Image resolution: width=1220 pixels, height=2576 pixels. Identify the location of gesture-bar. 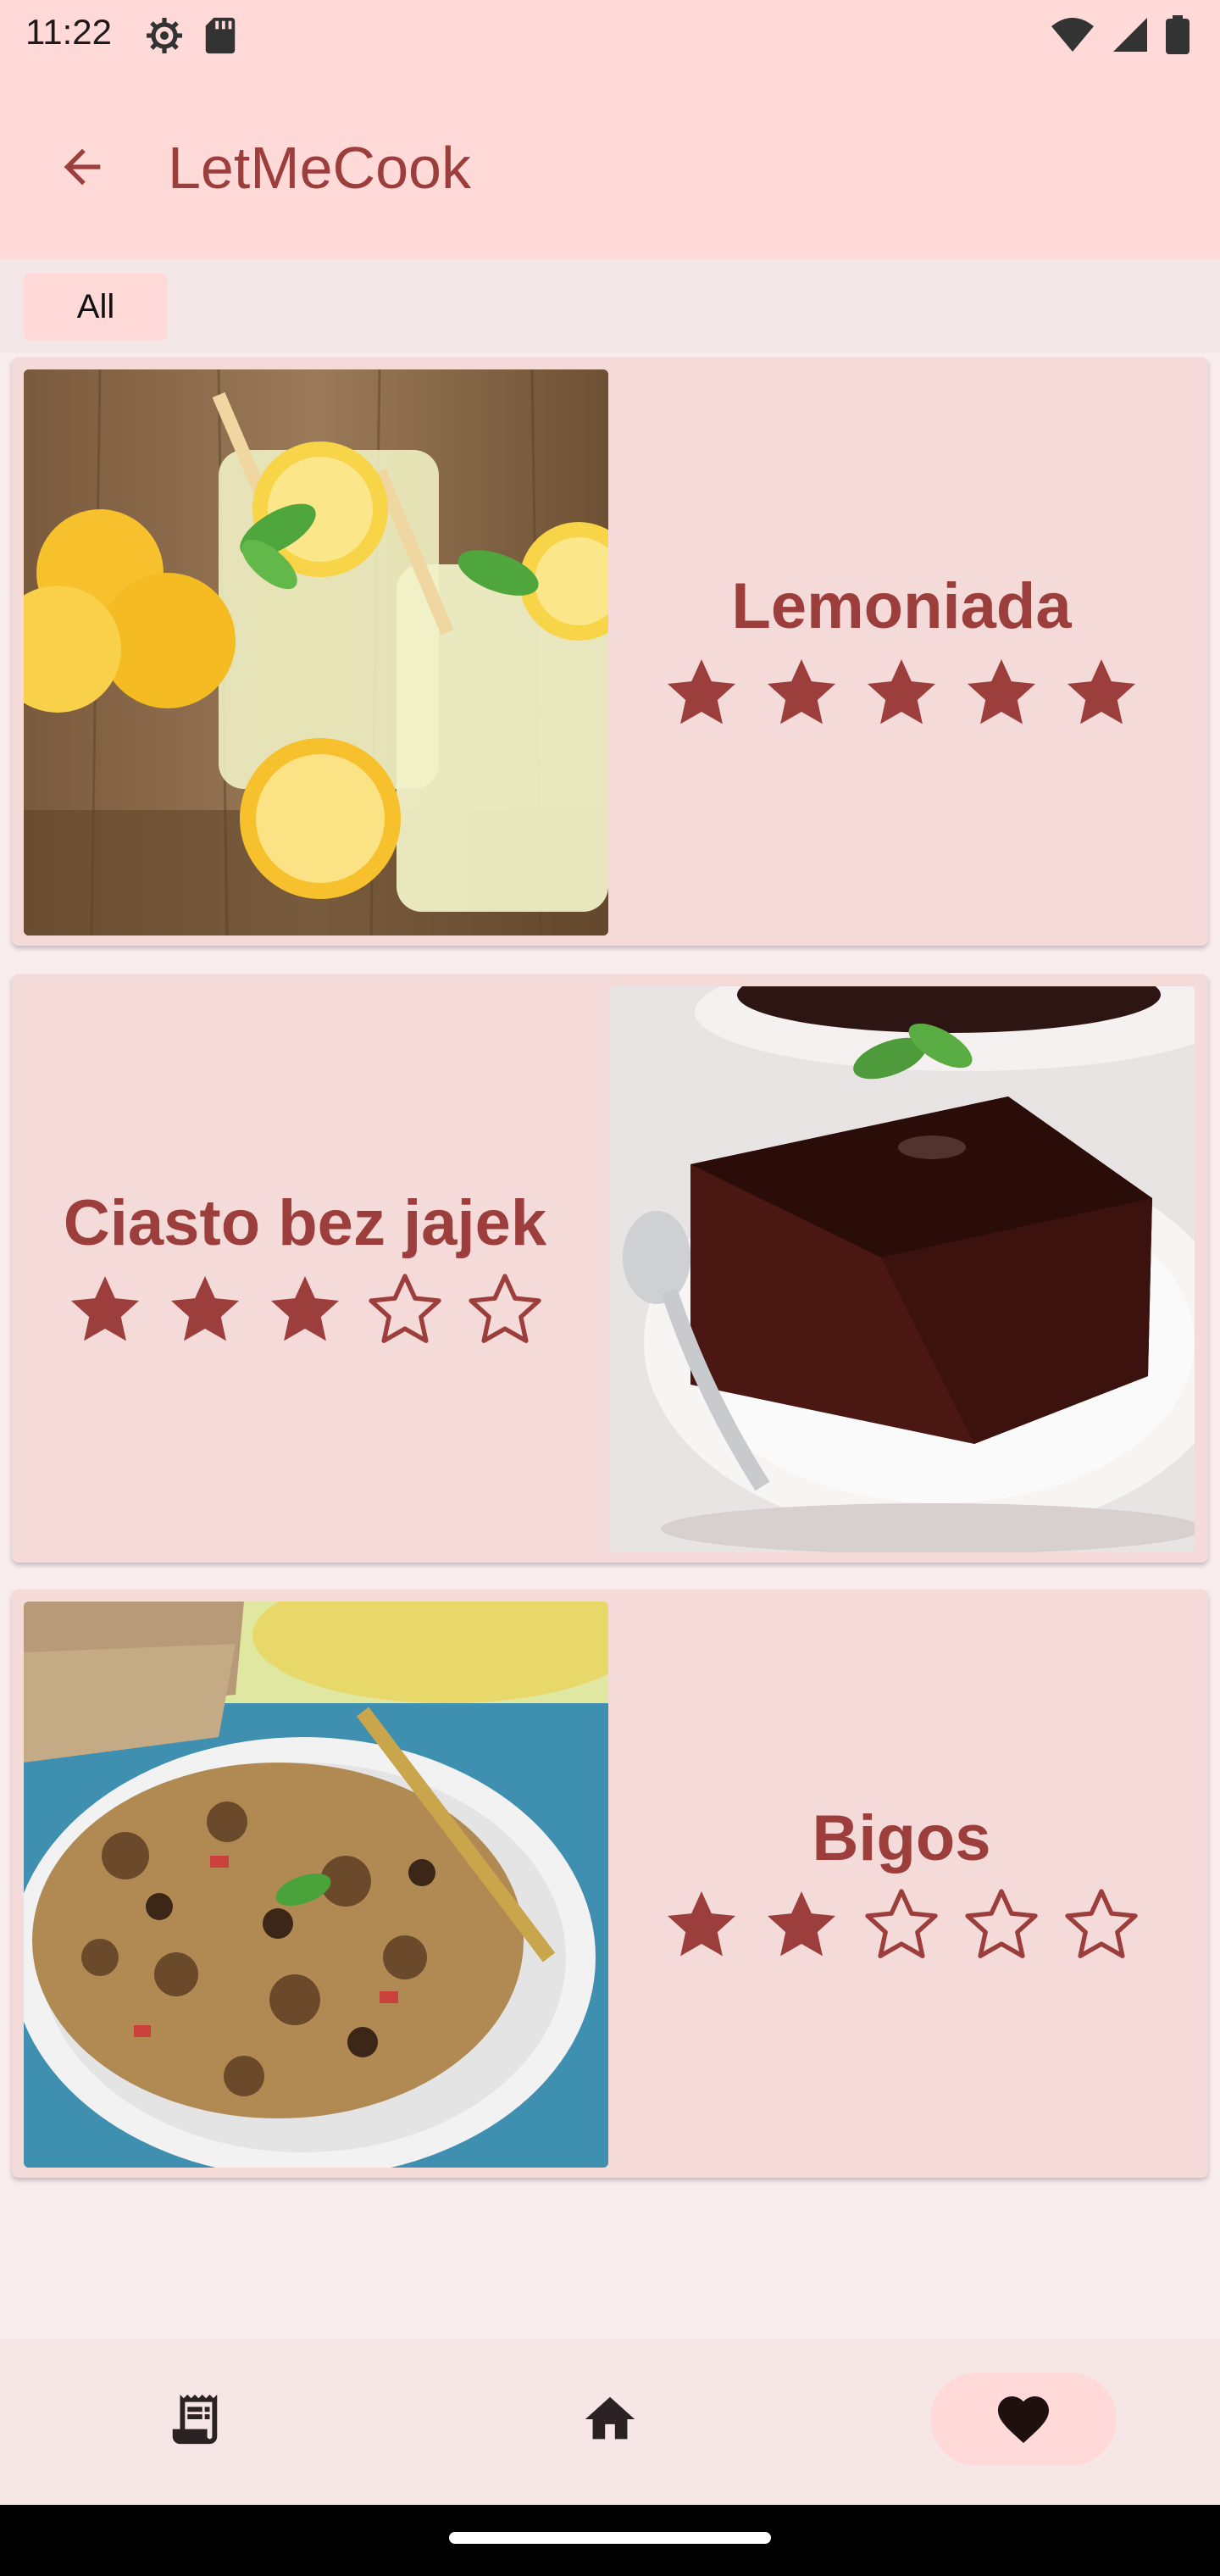
(610, 2540).